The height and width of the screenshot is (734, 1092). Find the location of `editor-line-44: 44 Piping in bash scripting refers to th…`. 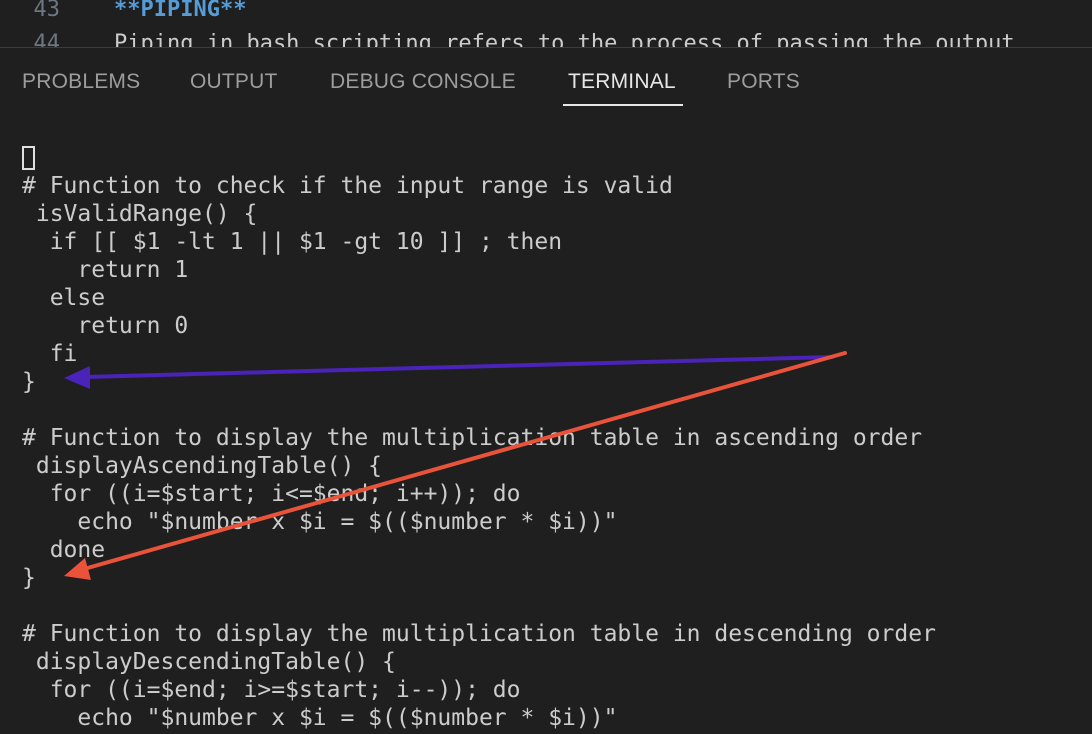

editor-line-44: 44 Piping in bash scripting refers to th… is located at coordinates (507, 39).